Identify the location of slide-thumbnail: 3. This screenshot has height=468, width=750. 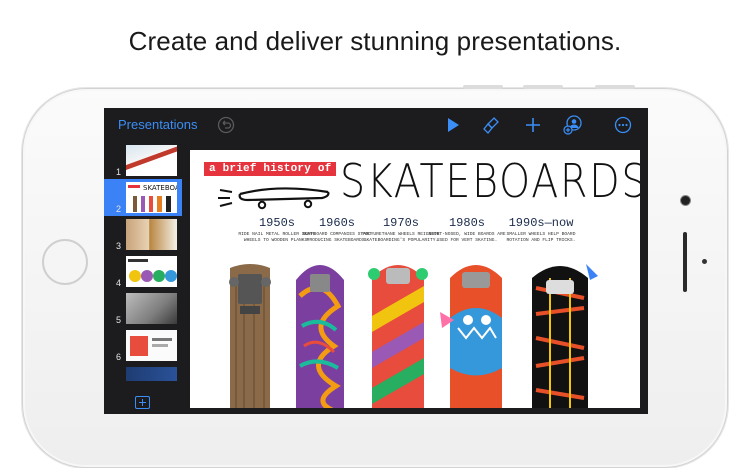
(143, 234).